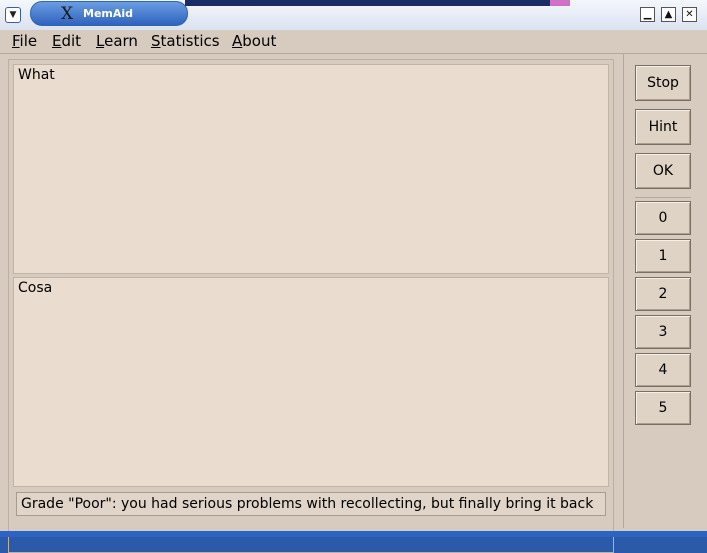 This screenshot has width=707, height=553. I want to click on menu-about: About, so click(254, 41).